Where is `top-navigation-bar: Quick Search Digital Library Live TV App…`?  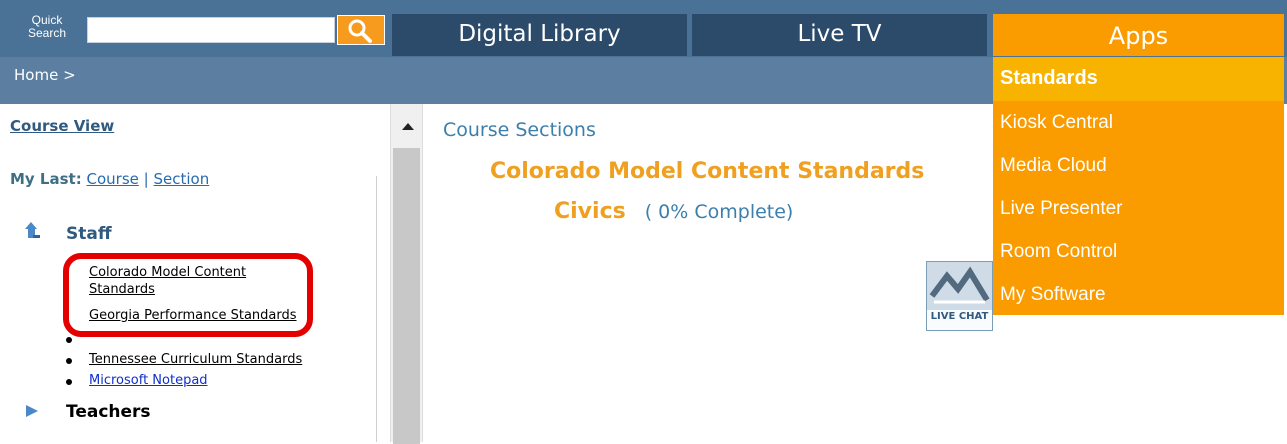
top-navigation-bar: Quick Search Digital Library Live TV App… is located at coordinates (643, 28).